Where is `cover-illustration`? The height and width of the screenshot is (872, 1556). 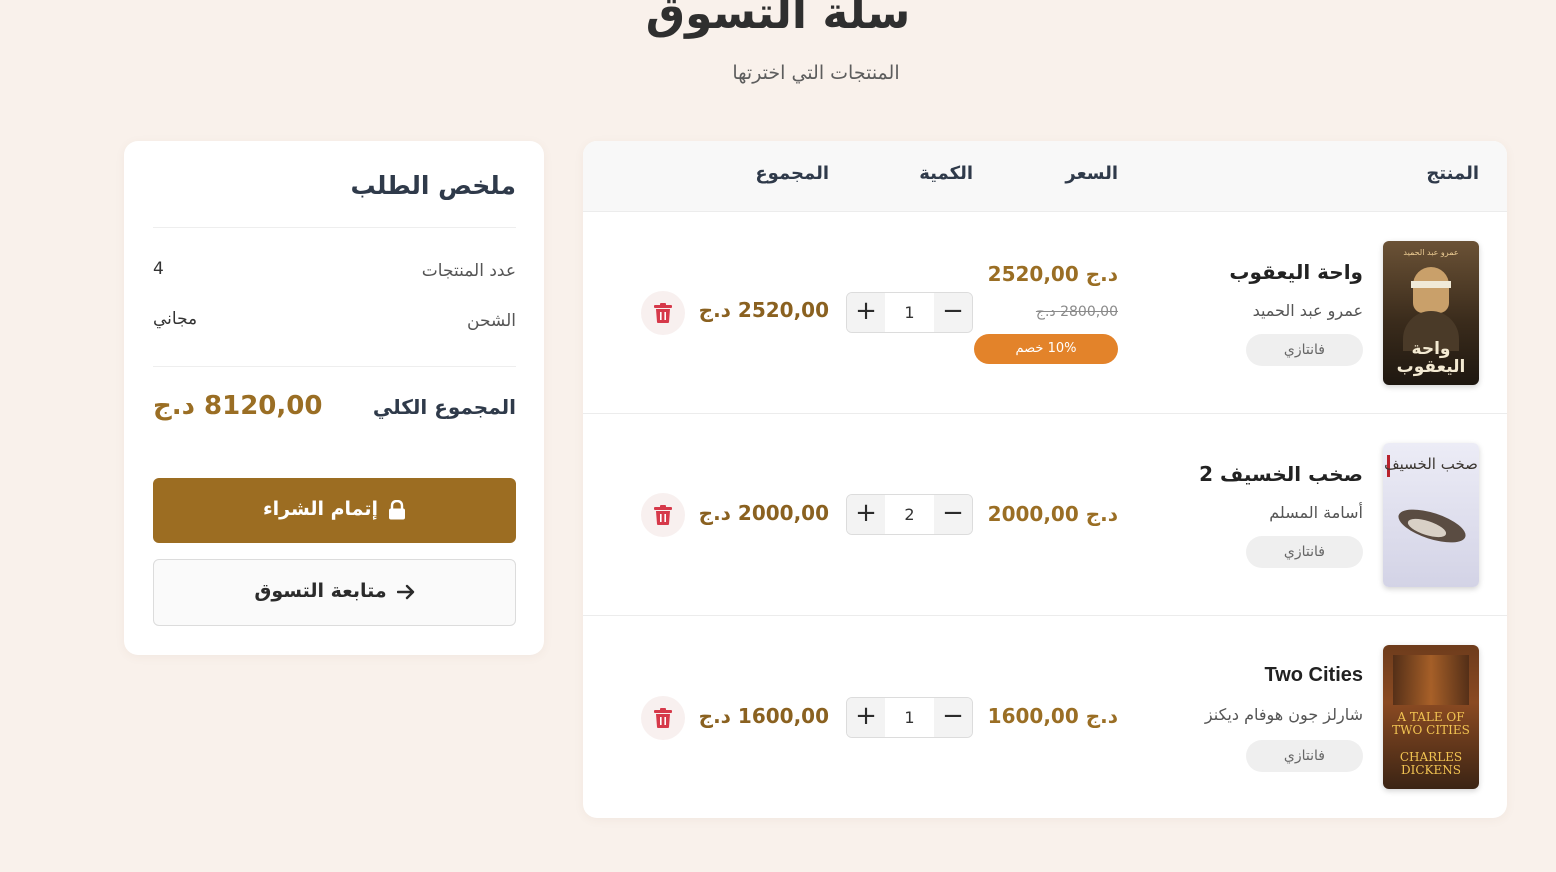
cover-illustration is located at coordinates (1431, 680).